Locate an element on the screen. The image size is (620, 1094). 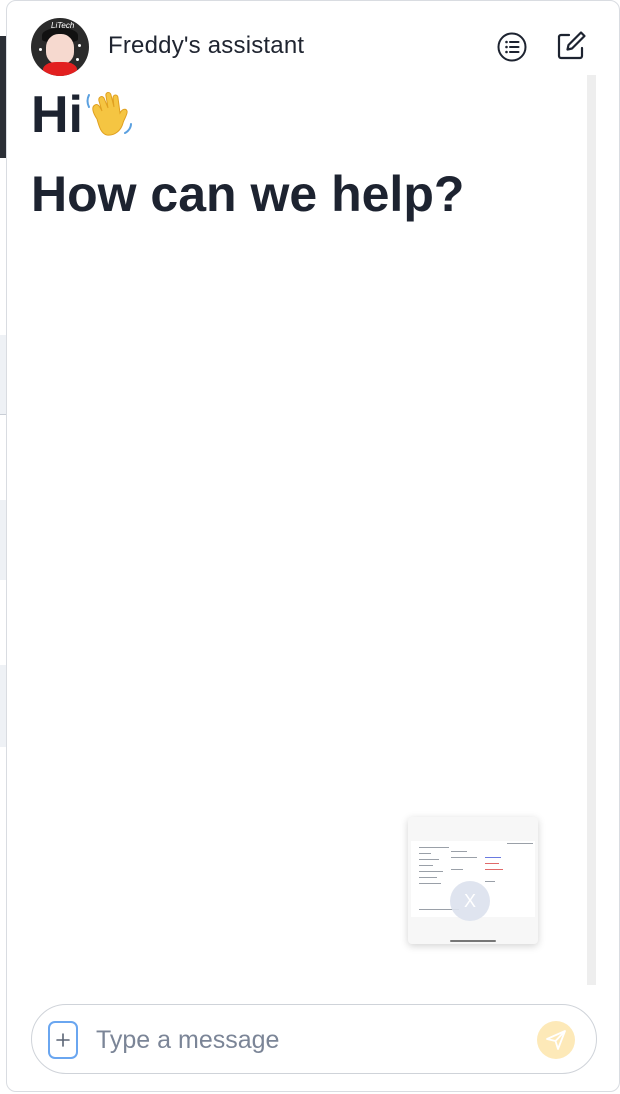
greeting-text: Hi is located at coordinates (57, 115).